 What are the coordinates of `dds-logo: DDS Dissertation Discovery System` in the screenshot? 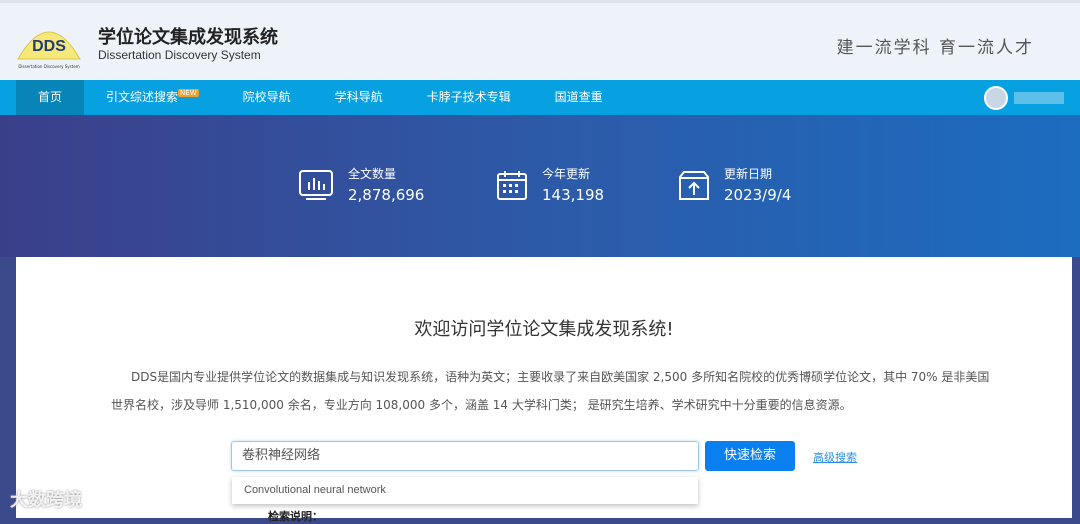 It's located at (49, 43).